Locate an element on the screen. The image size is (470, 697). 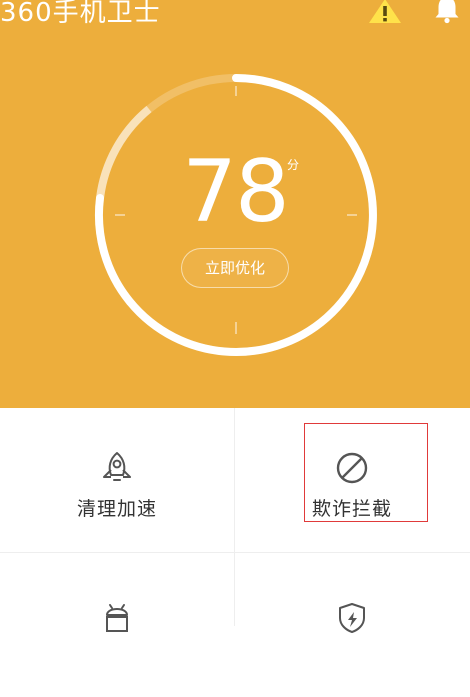
shield-lightning-icon is located at coordinates (352, 618).